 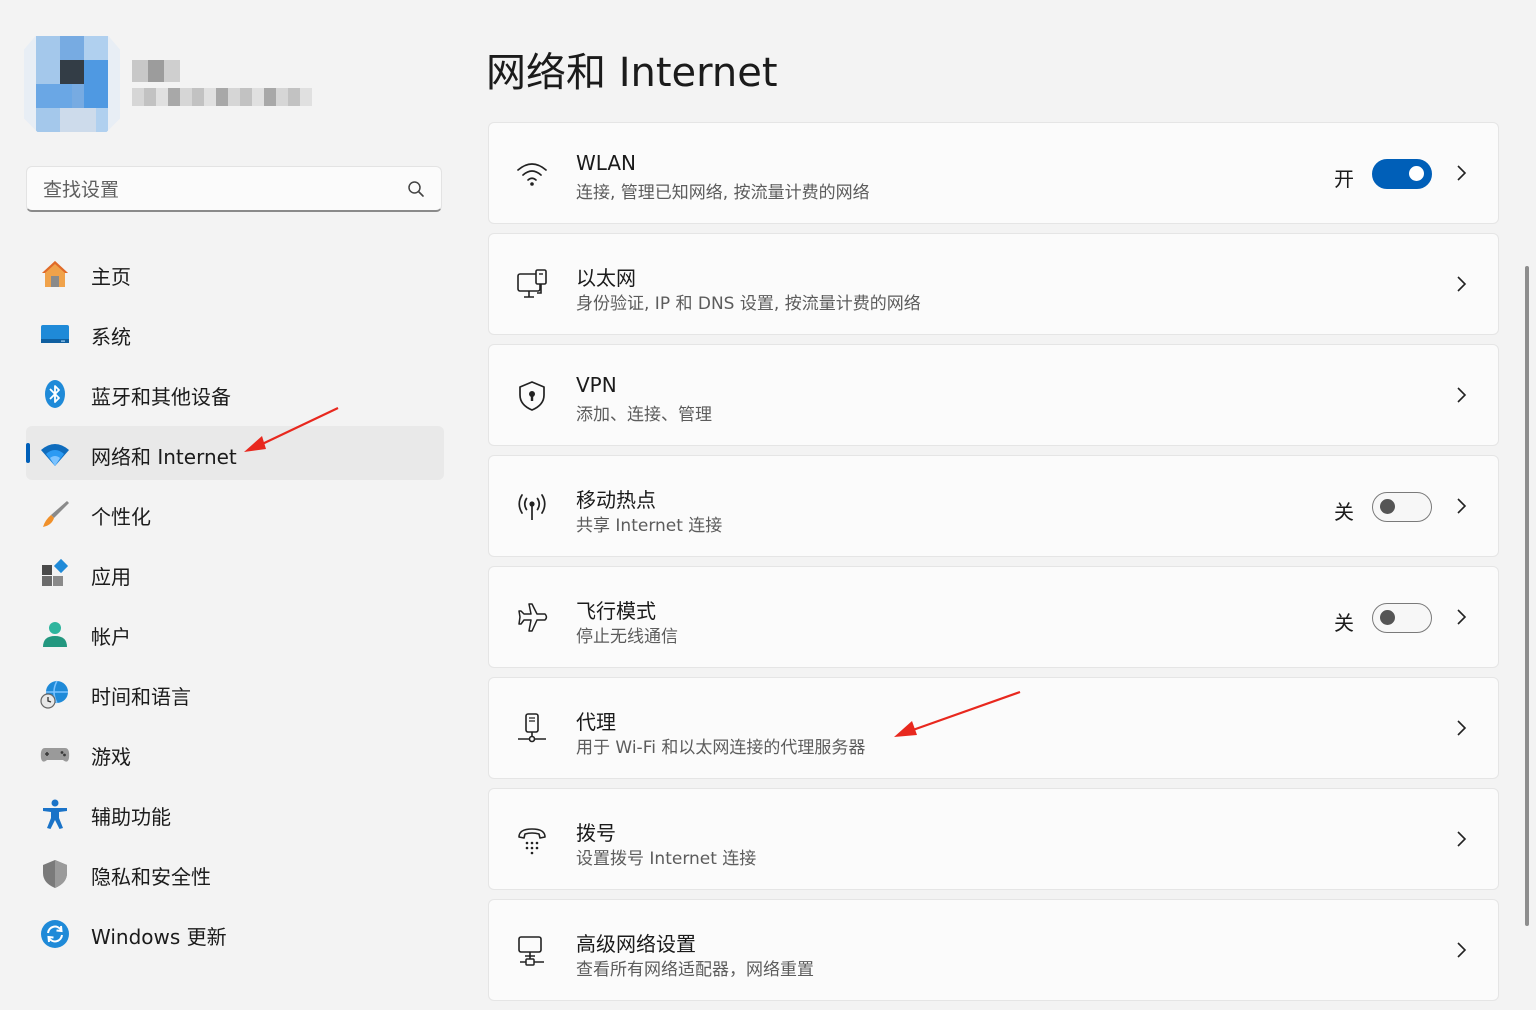 What do you see at coordinates (993, 506) in the screenshot?
I see `card-mobile-hotspot: 移动热点 共享 Internet 连接 关` at bounding box center [993, 506].